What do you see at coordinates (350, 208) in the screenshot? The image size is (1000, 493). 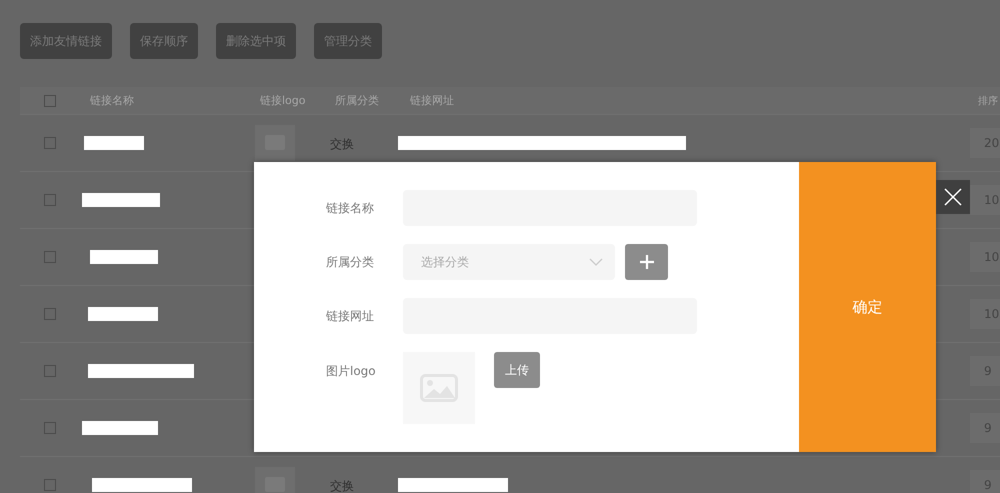 I see `field-label: 链接名称` at bounding box center [350, 208].